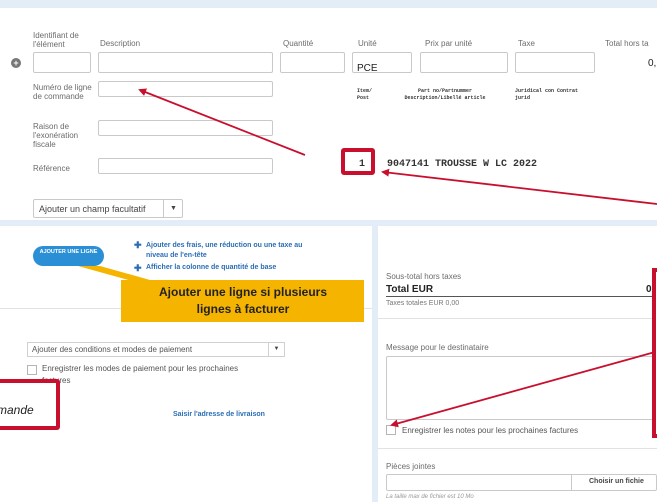  I want to click on doc-header-item: Item/ Post, so click(365, 94).